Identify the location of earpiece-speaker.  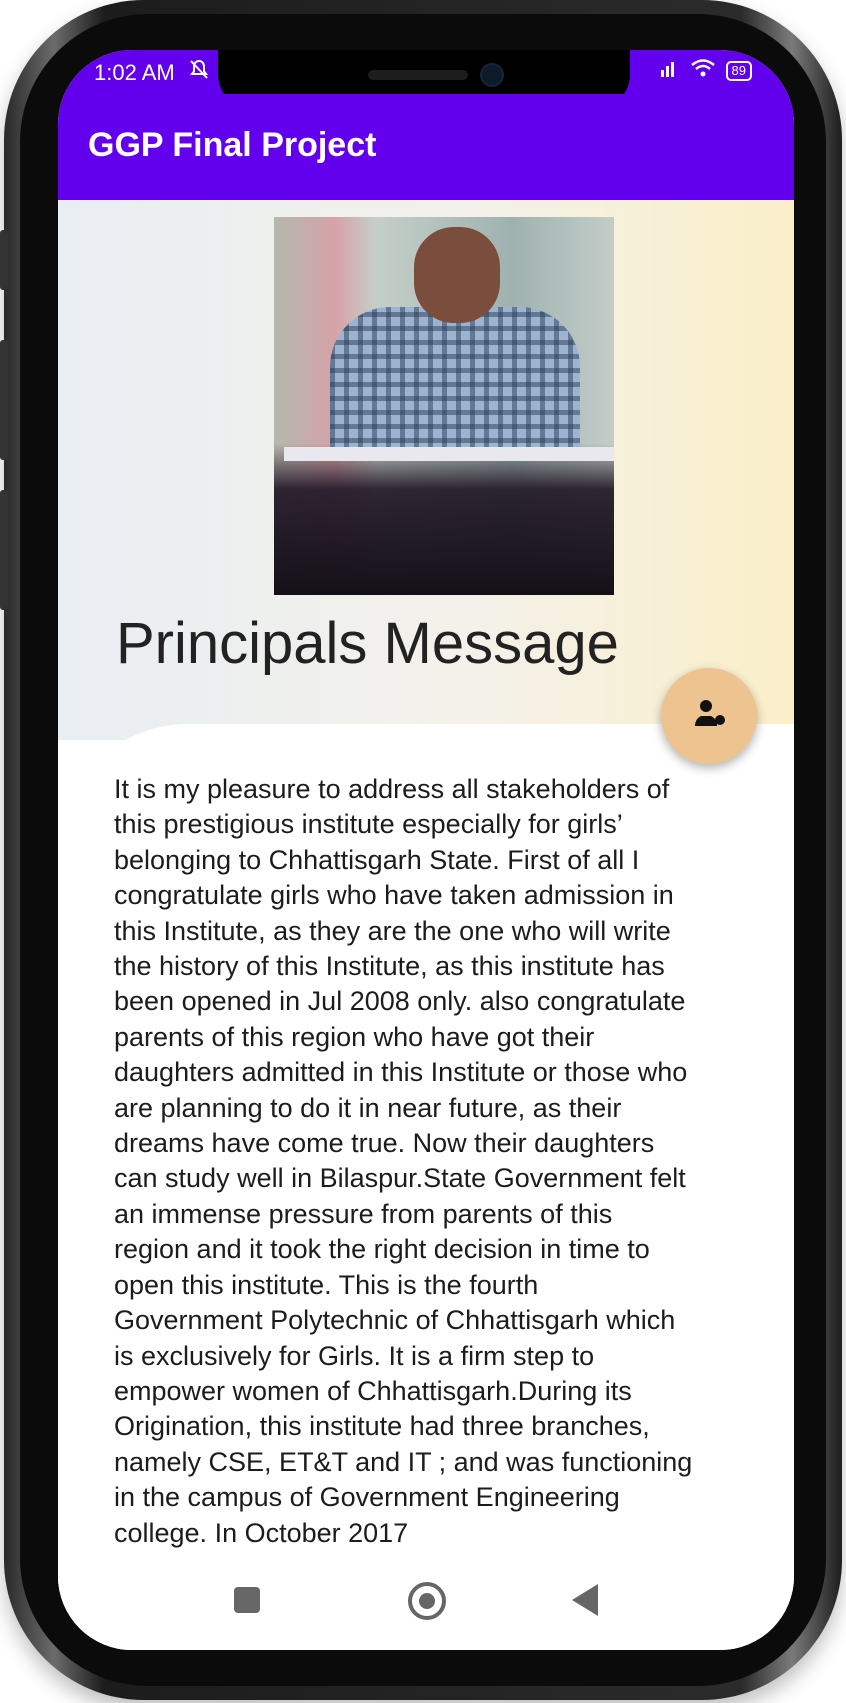
(418, 75).